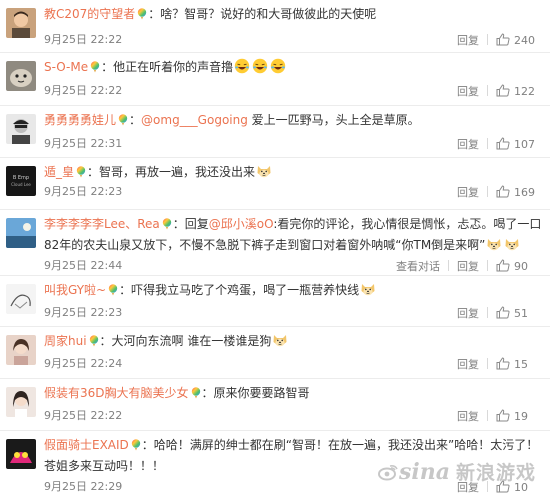 This screenshot has height=498, width=550. What do you see at coordinates (333, 120) in the screenshot?
I see `comment-body: 爱上一匹野马，头上全是草原。` at bounding box center [333, 120].